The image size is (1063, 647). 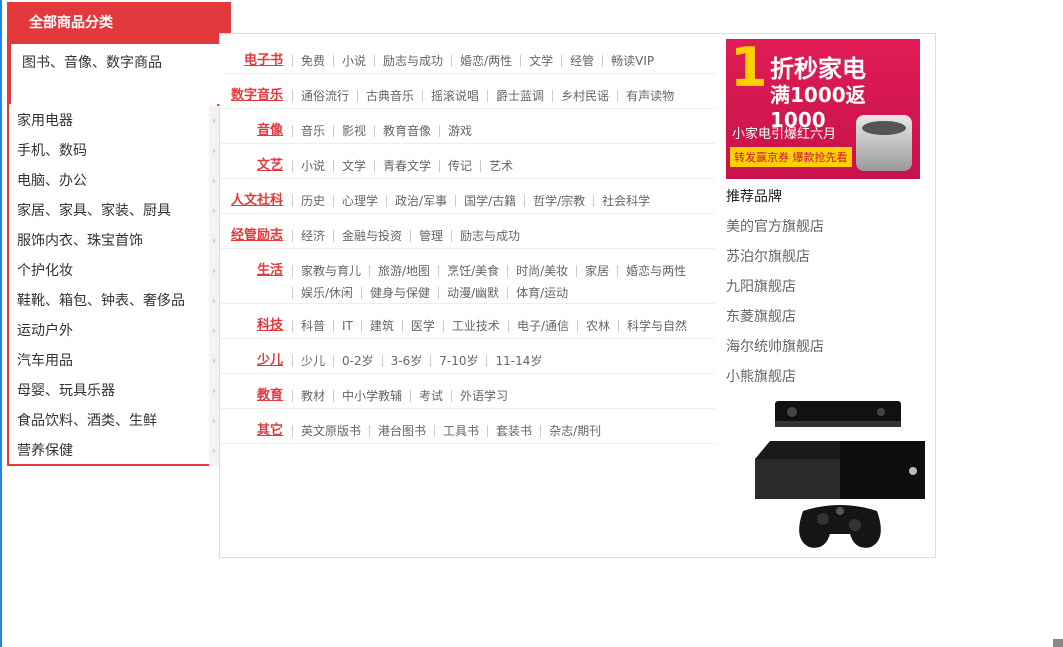 What do you see at coordinates (371, 396) in the screenshot?
I see `subcategory-link: 中小学教辅` at bounding box center [371, 396].